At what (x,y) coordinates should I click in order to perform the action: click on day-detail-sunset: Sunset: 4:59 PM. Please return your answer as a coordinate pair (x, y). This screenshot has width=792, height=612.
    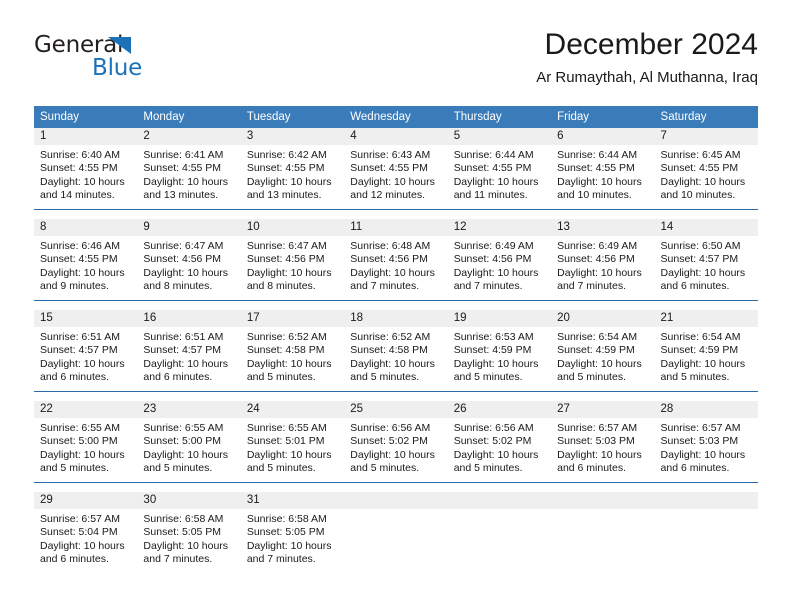
    Looking at the image, I should click on (596, 350).